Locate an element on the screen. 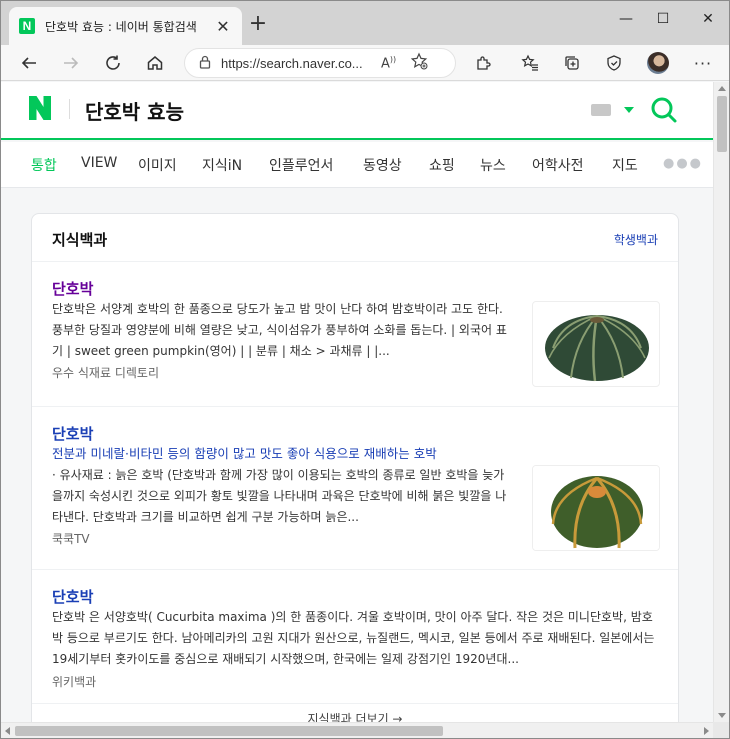  horizontal-scrollbar is located at coordinates (357, 730).